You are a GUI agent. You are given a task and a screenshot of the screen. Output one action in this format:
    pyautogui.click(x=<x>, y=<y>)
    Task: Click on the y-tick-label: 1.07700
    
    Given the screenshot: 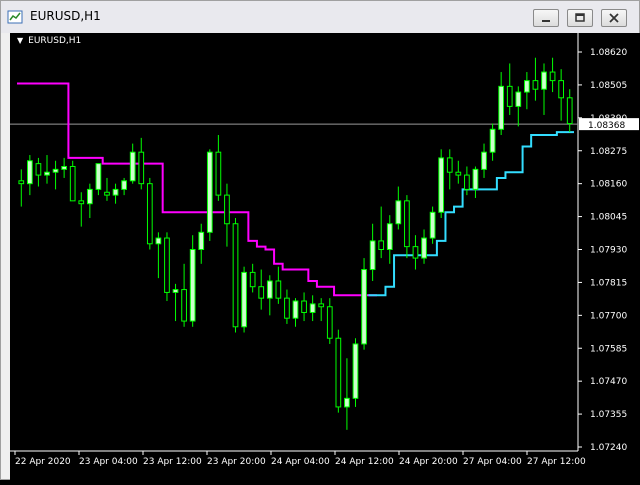 What is the action you would take?
    pyautogui.click(x=608, y=316)
    